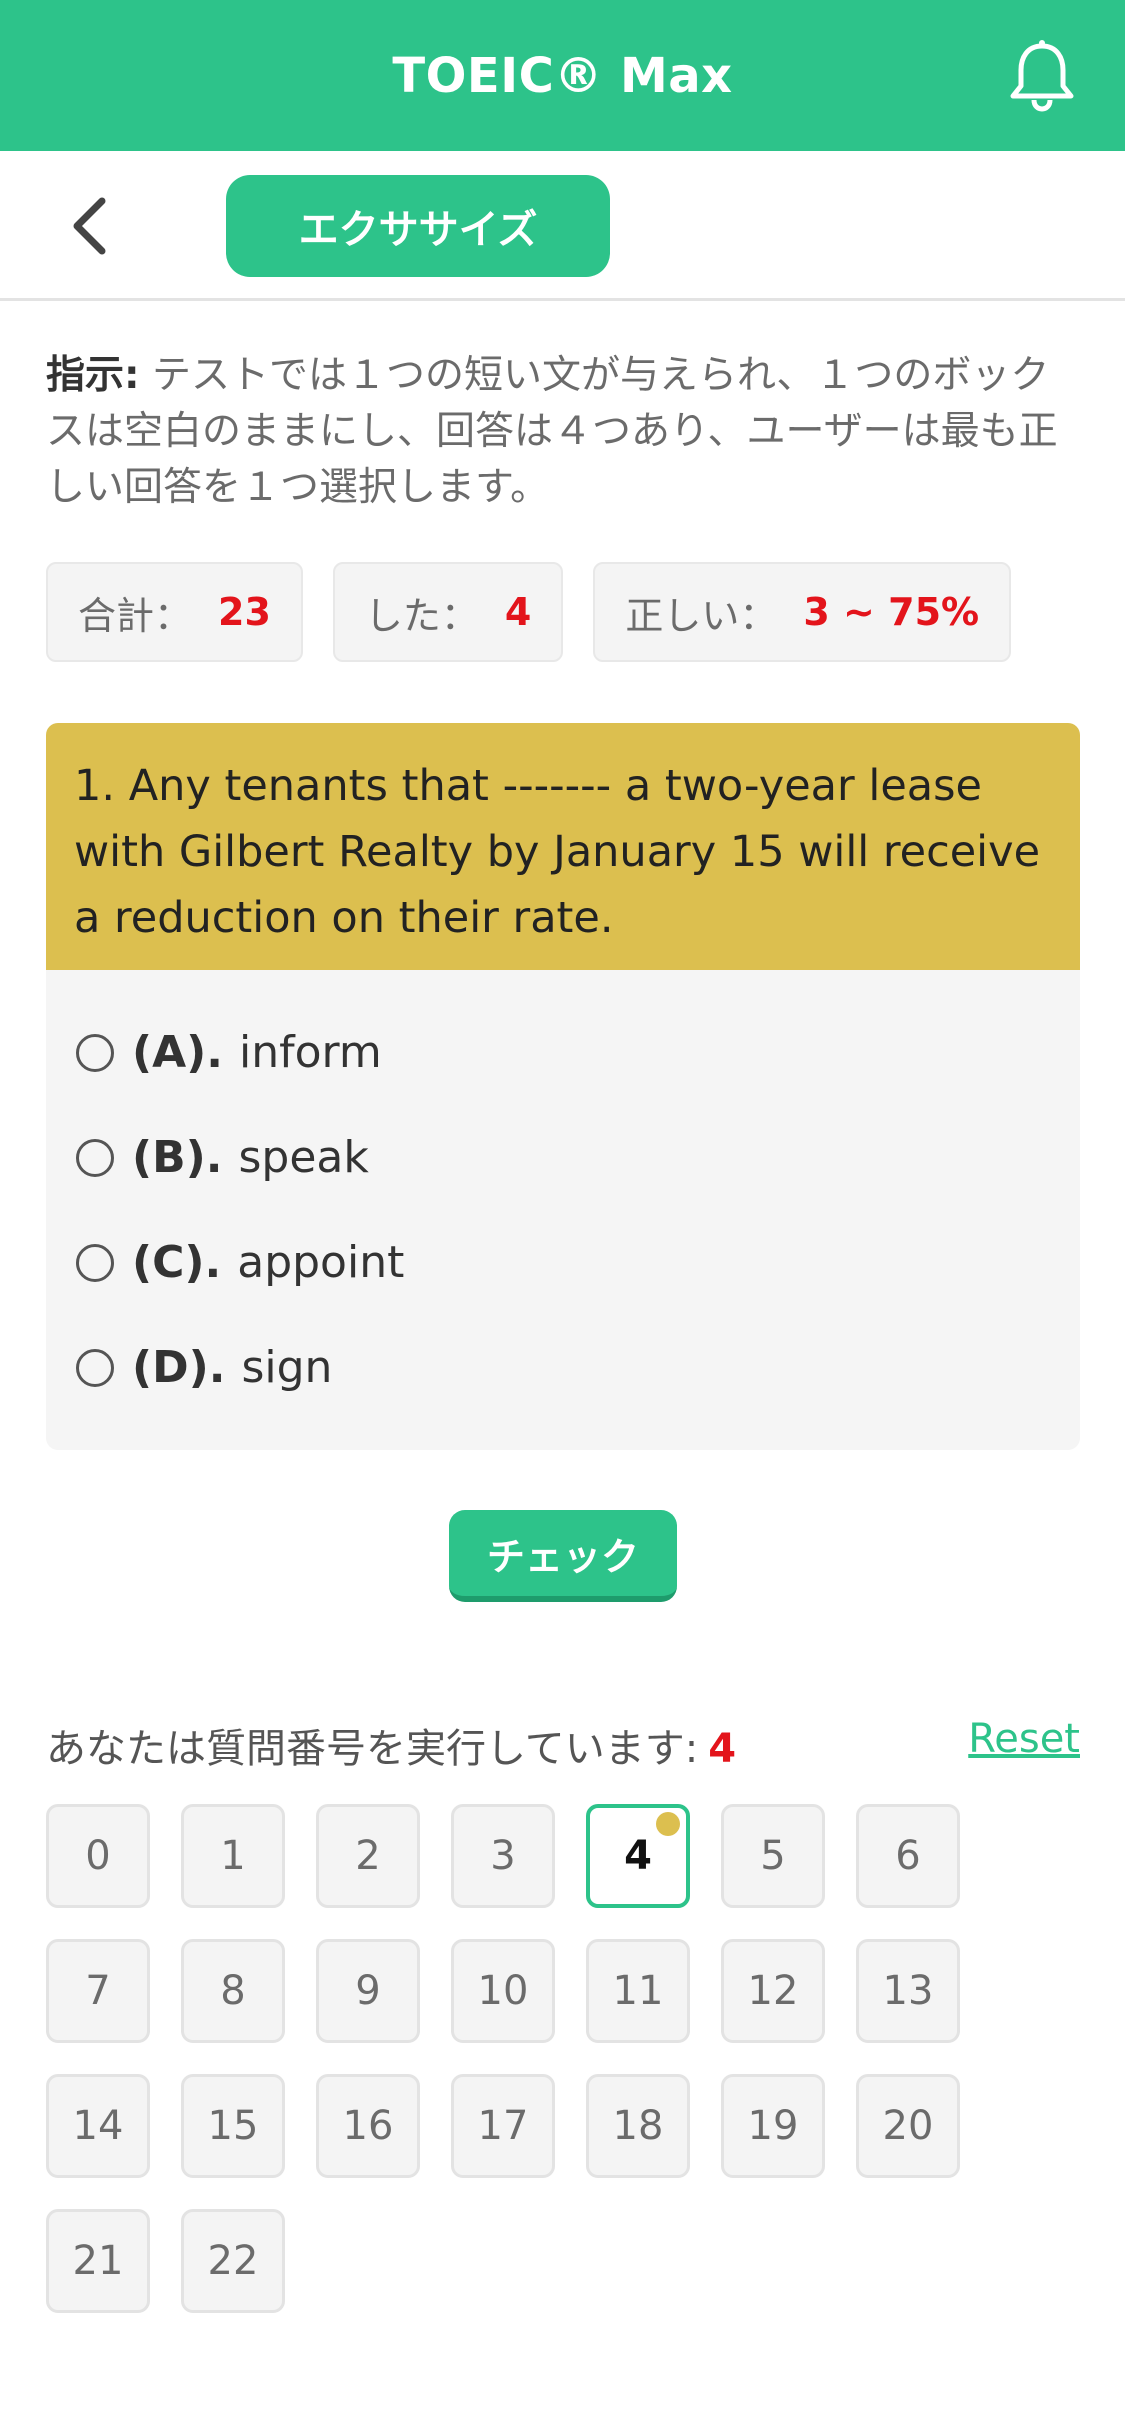 The width and height of the screenshot is (1125, 2436). I want to click on question-number-button: 16, so click(368, 2126).